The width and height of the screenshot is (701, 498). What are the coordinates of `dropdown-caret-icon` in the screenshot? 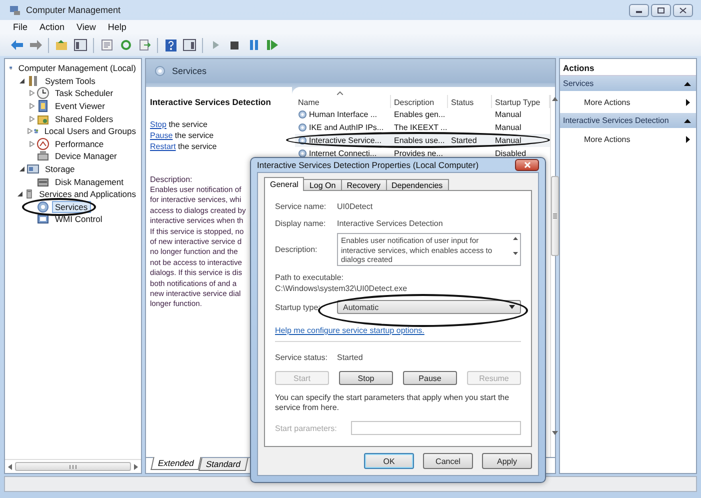 It's located at (512, 307).